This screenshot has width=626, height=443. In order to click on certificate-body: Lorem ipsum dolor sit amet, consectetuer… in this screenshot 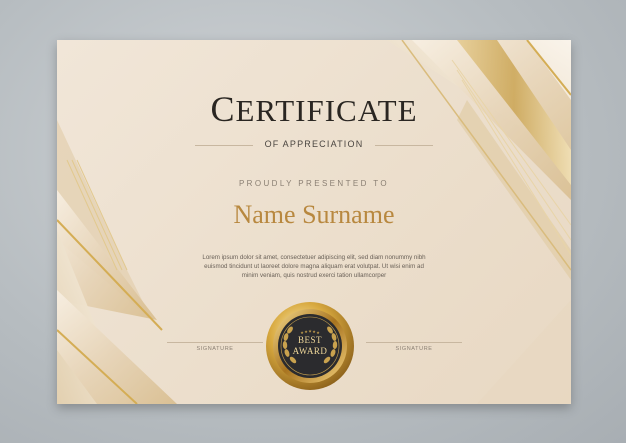, I will do `click(314, 267)`.